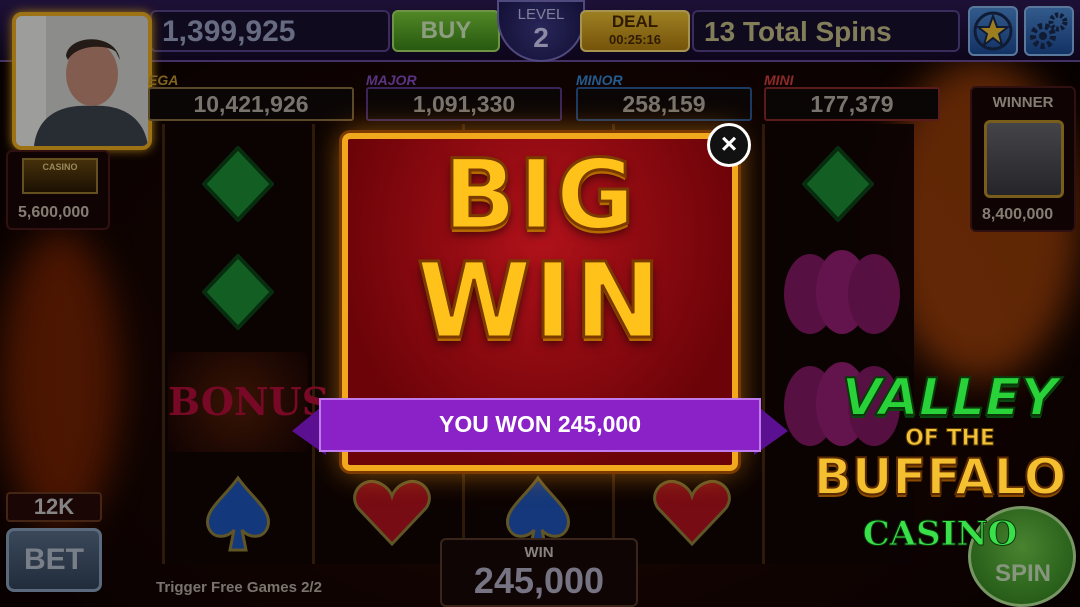 The height and width of the screenshot is (607, 1080). Describe the element at coordinates (950, 398) in the screenshot. I see `logo-line1: VALLEY` at that location.